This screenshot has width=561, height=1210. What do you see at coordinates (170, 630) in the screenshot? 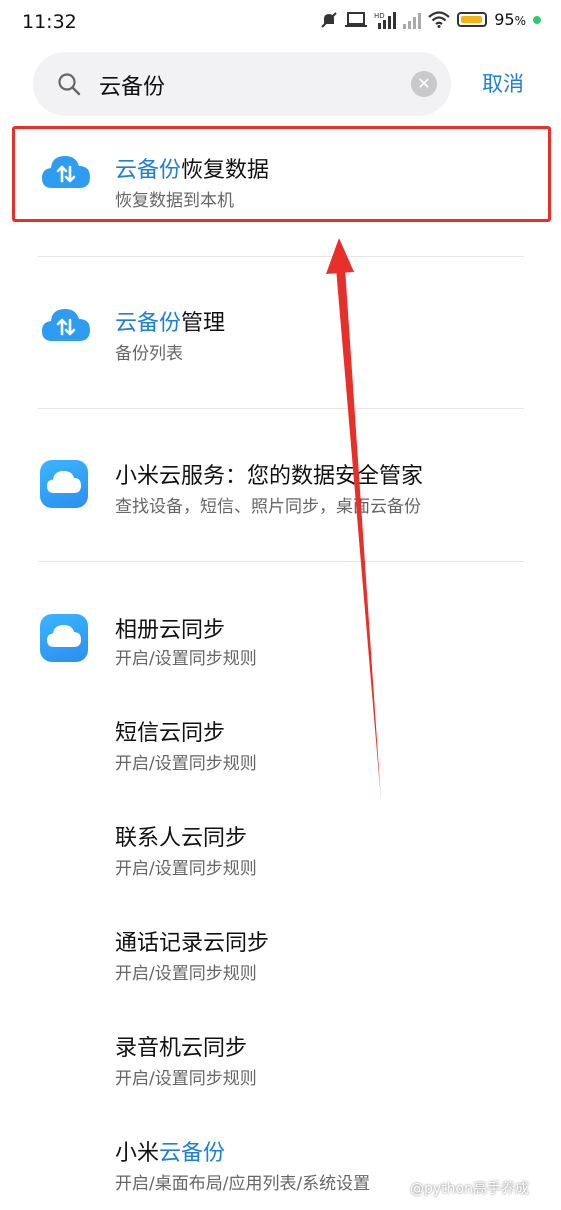
I see `result-title: 相册云同步` at bounding box center [170, 630].